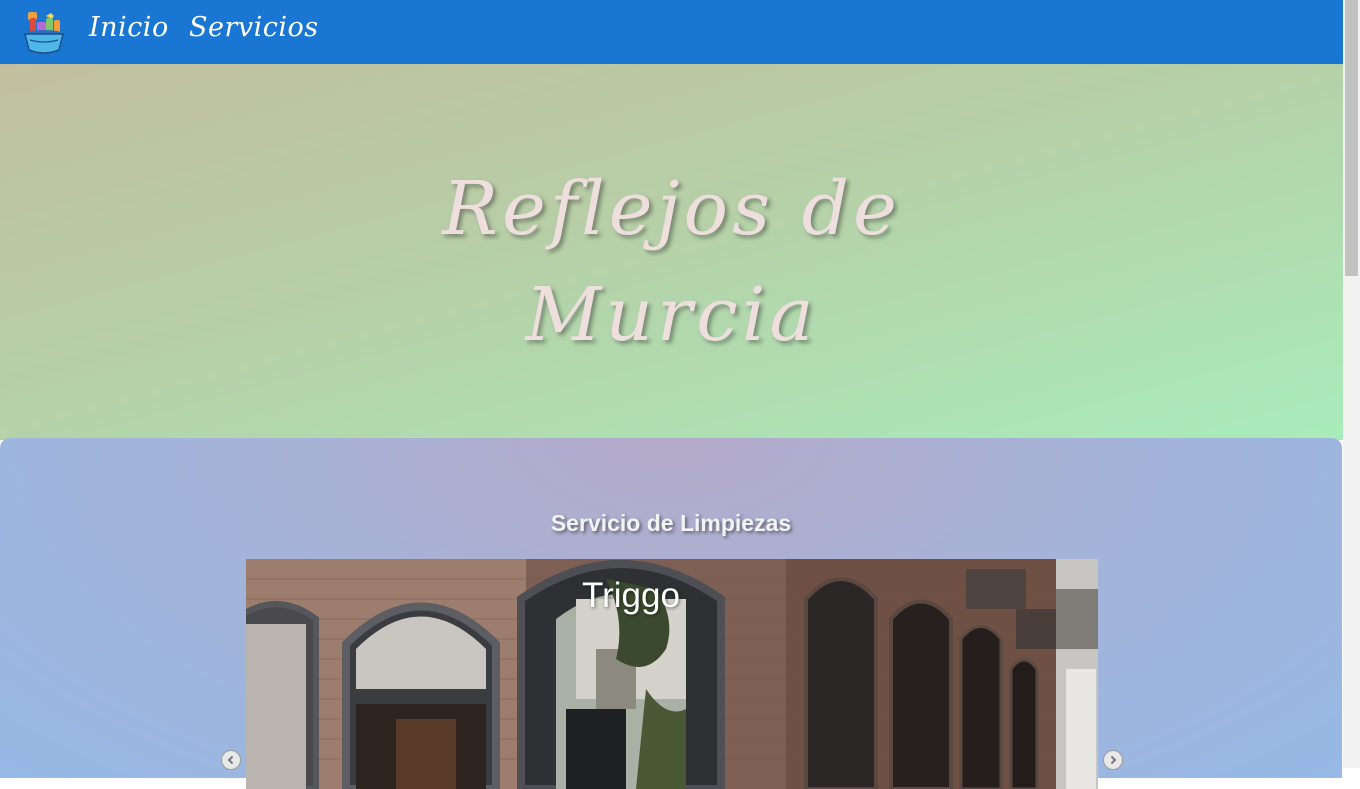 This screenshot has width=1360, height=789. Describe the element at coordinates (671, 315) in the screenshot. I see `hero-title-line-2: Murcia` at that location.